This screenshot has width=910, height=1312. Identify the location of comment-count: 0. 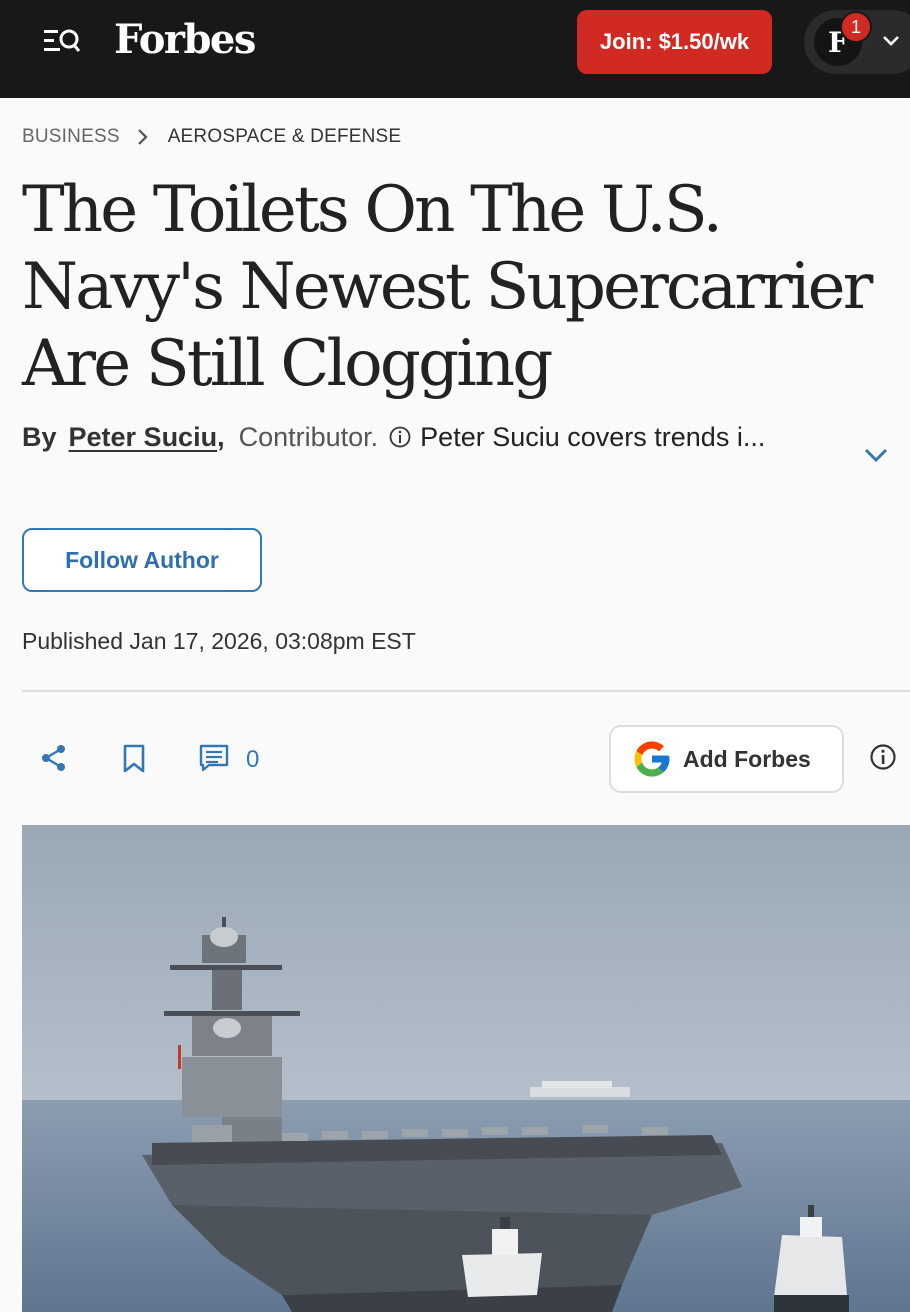
(252, 760).